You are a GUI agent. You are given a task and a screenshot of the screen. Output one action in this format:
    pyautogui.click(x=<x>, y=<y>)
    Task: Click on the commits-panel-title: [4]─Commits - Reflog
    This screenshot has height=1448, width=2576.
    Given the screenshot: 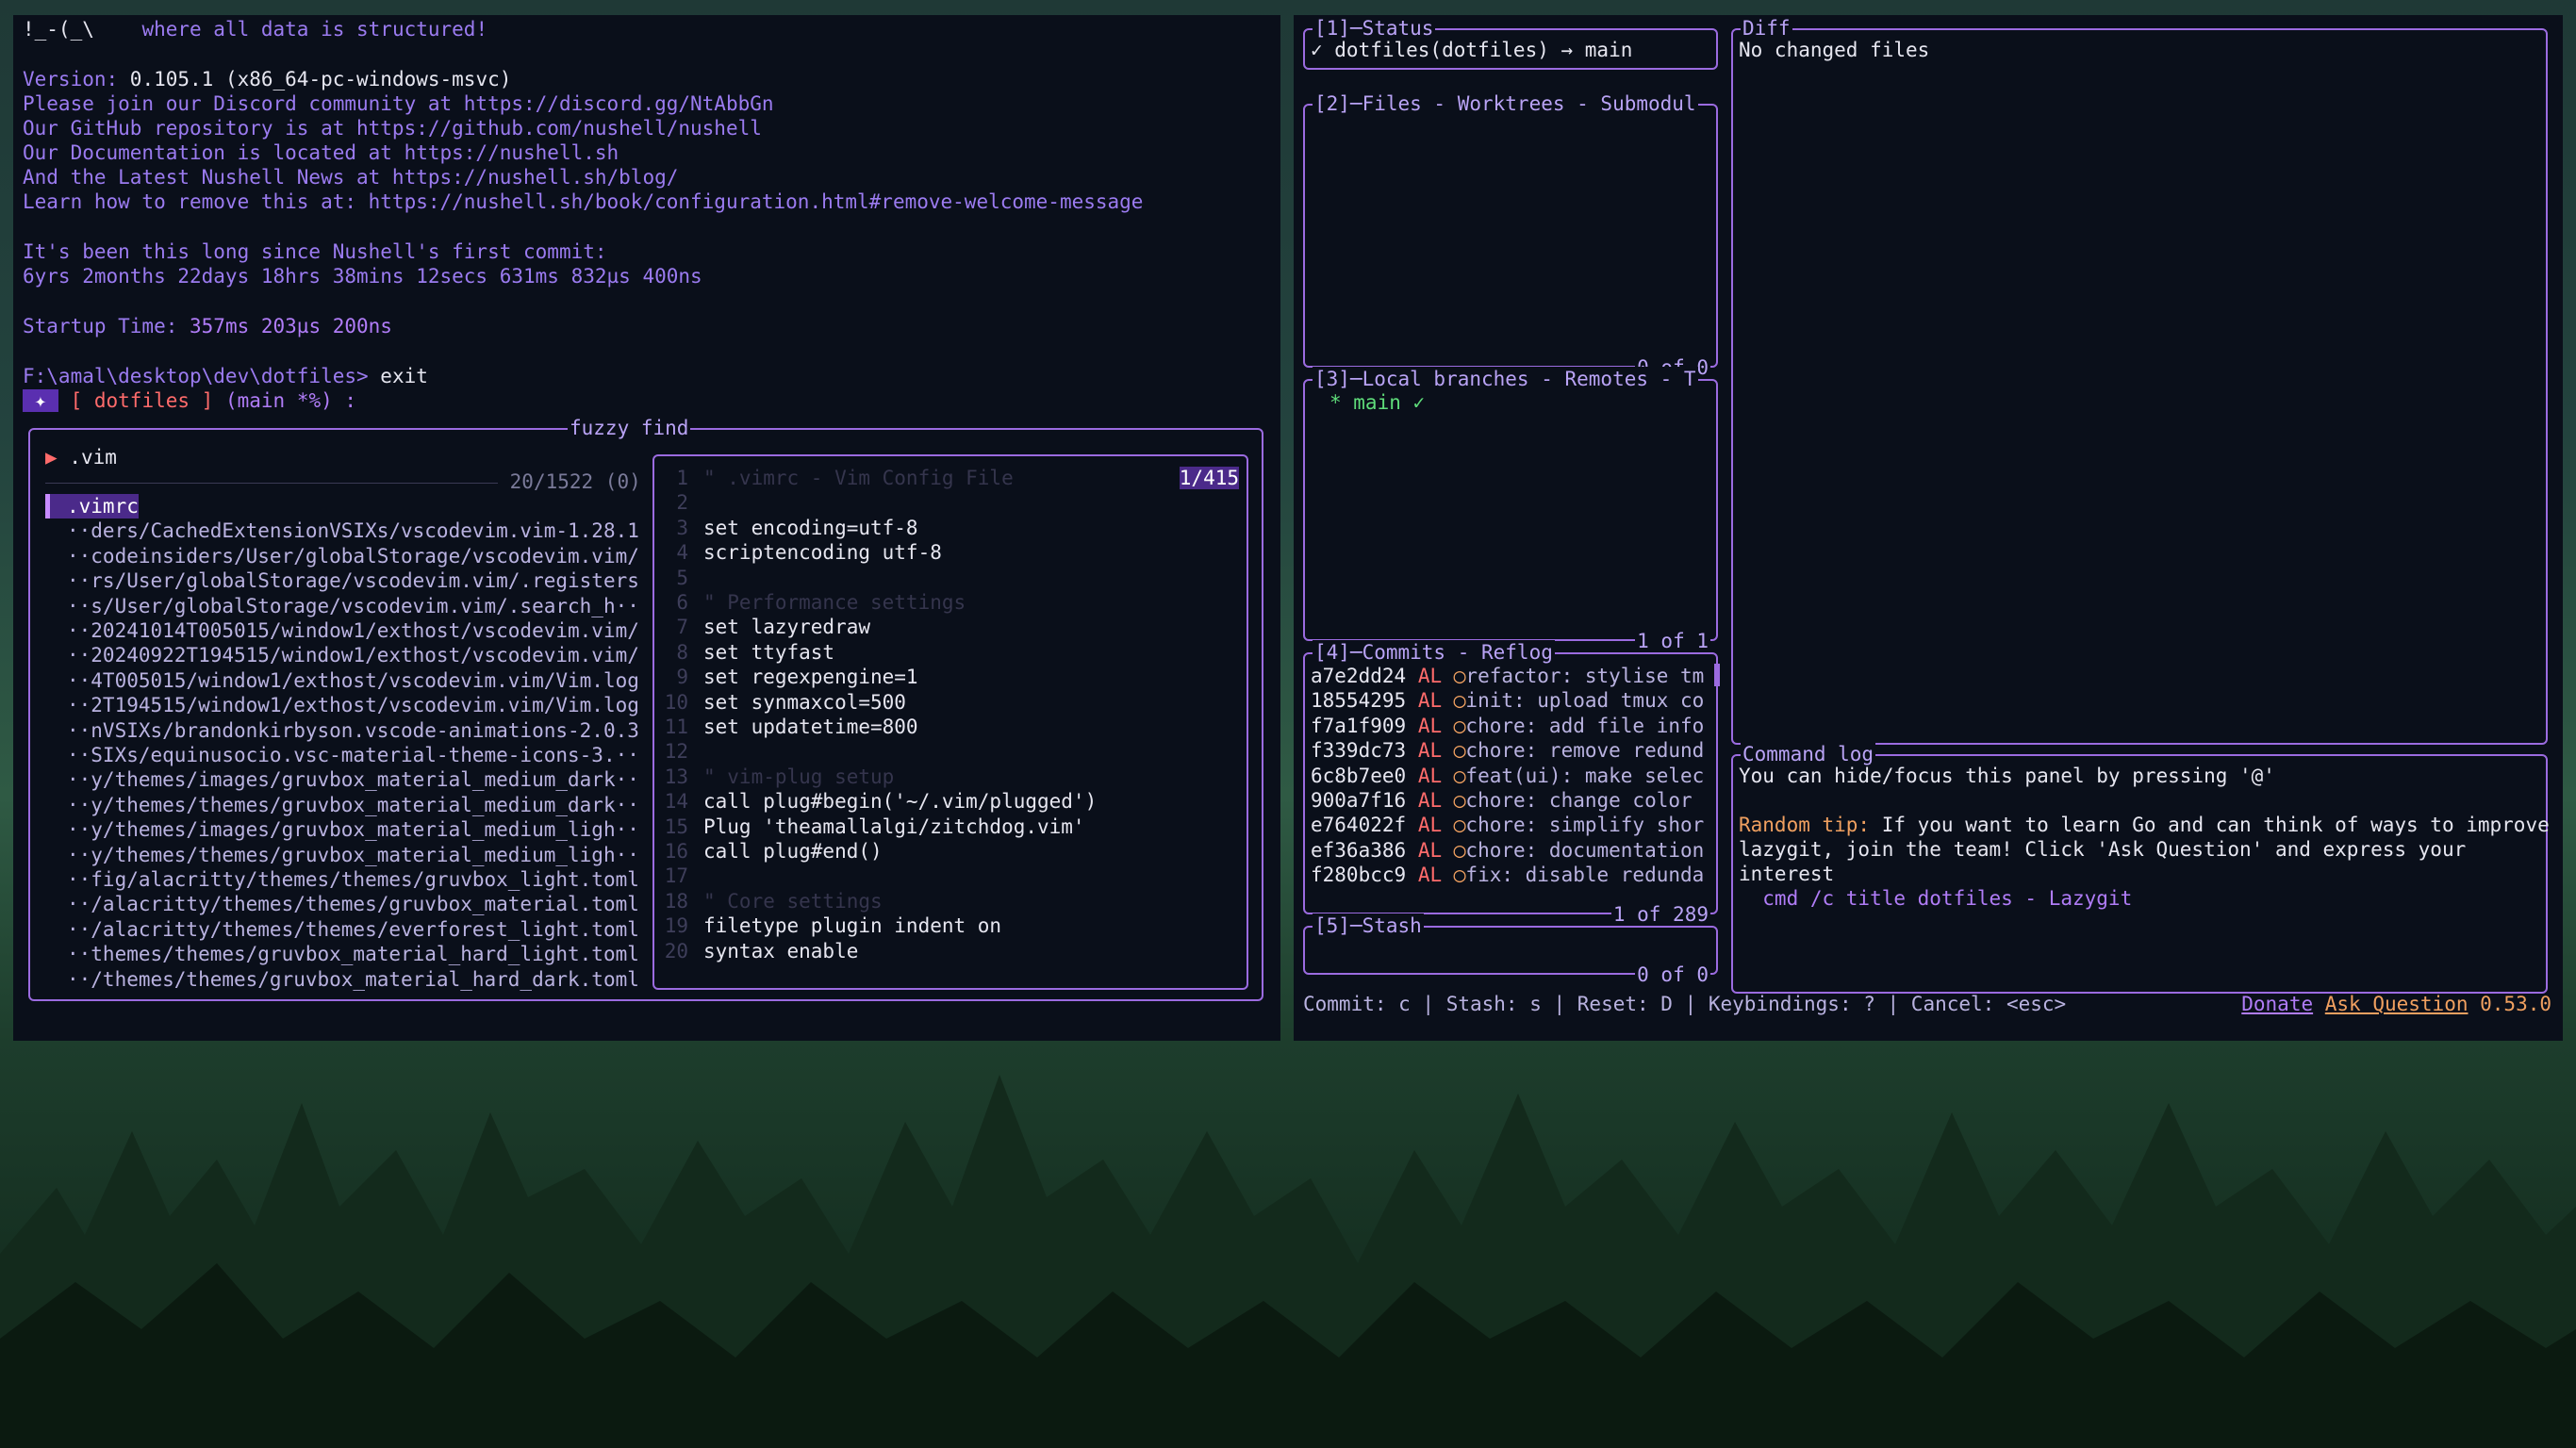 What is the action you would take?
    pyautogui.click(x=1434, y=653)
    